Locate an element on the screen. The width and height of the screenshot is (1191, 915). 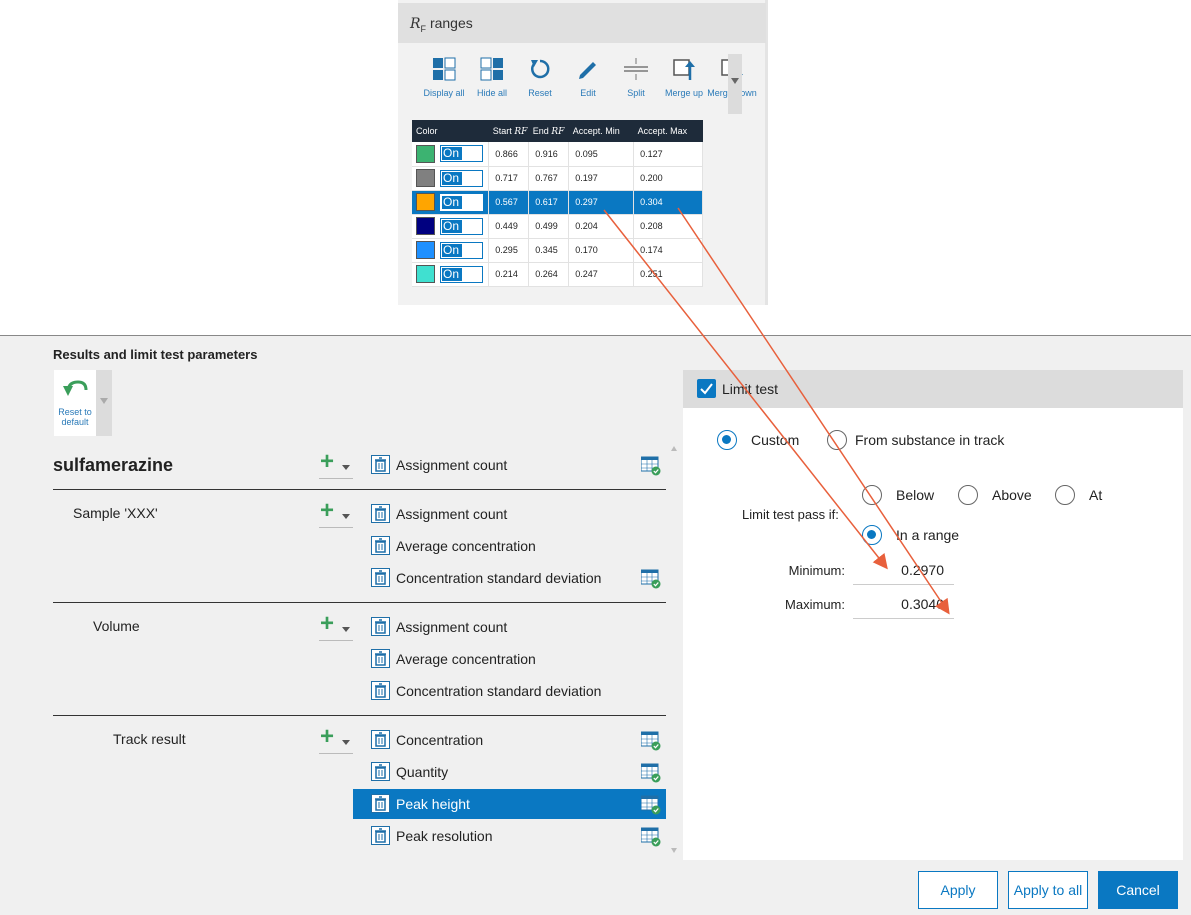
toolbar-overflow-button is located at coordinates (735, 84).